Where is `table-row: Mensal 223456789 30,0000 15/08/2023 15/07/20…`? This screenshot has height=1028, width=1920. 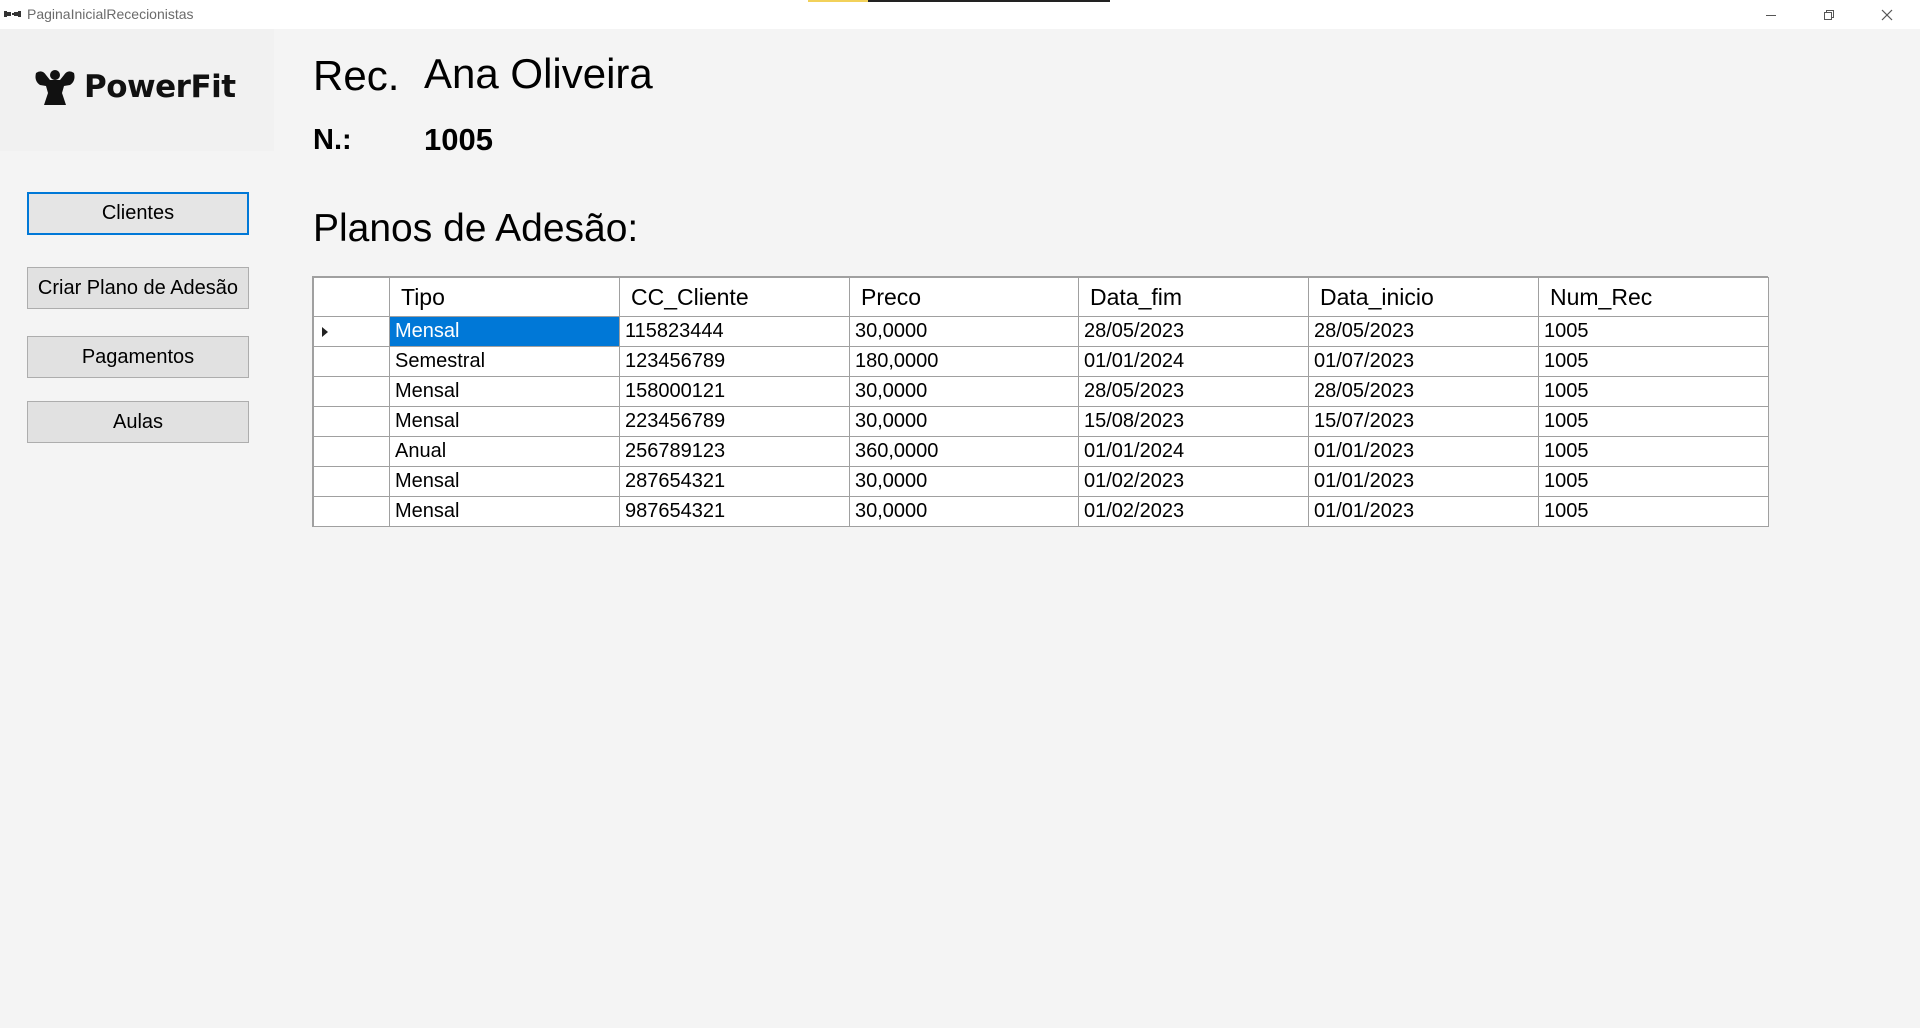
table-row: Mensal 223456789 30,0000 15/08/2023 15/07/20… is located at coordinates (1041, 421).